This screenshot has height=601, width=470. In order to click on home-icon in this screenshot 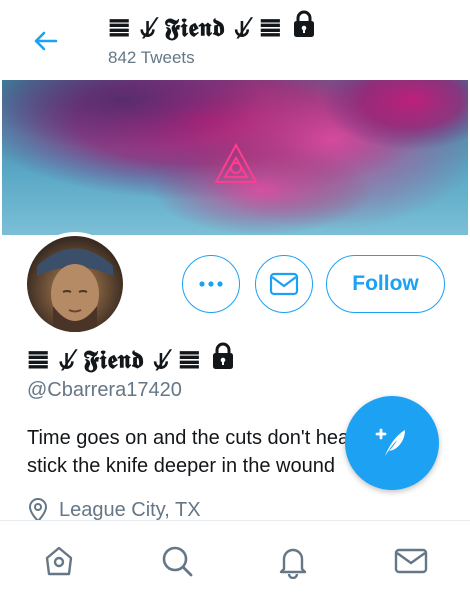, I will do `click(59, 561)`.